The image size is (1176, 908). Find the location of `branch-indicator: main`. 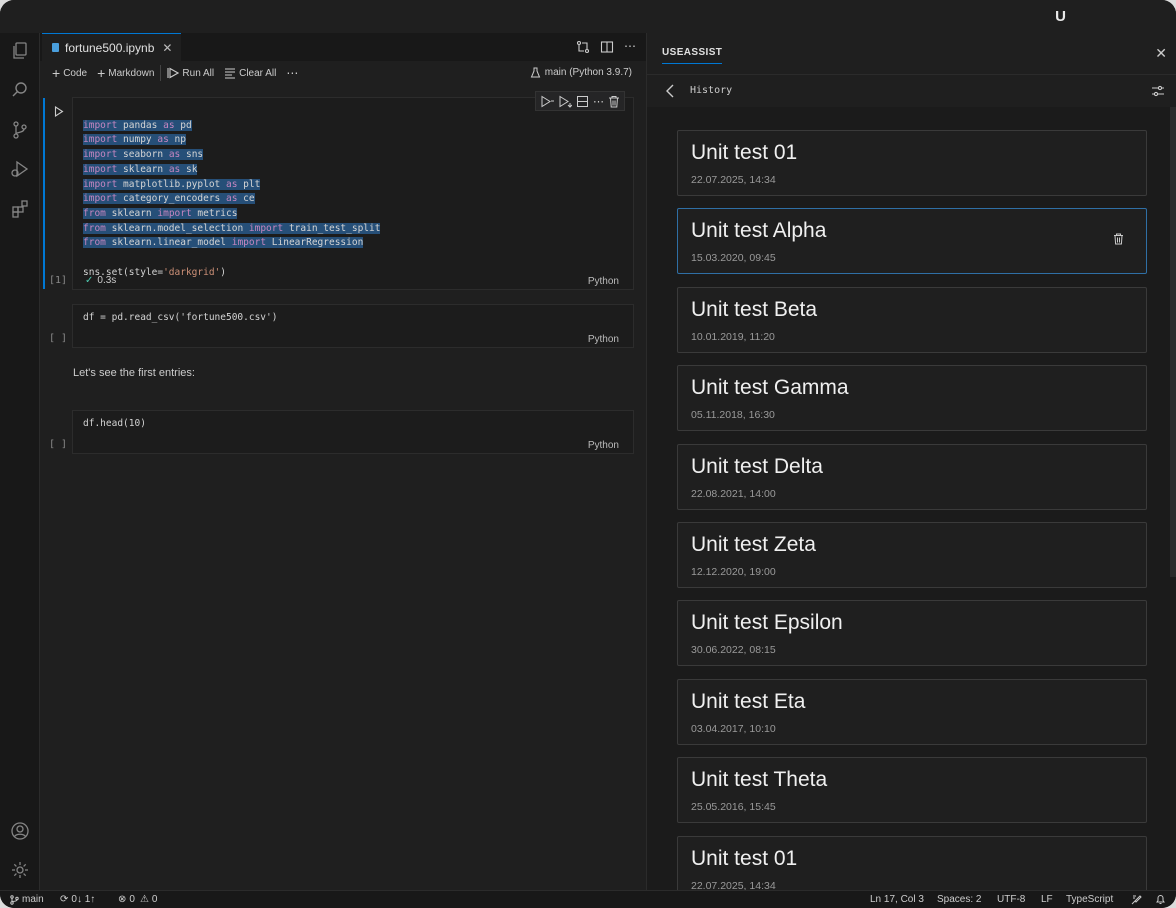

branch-indicator: main is located at coordinates (27, 899).